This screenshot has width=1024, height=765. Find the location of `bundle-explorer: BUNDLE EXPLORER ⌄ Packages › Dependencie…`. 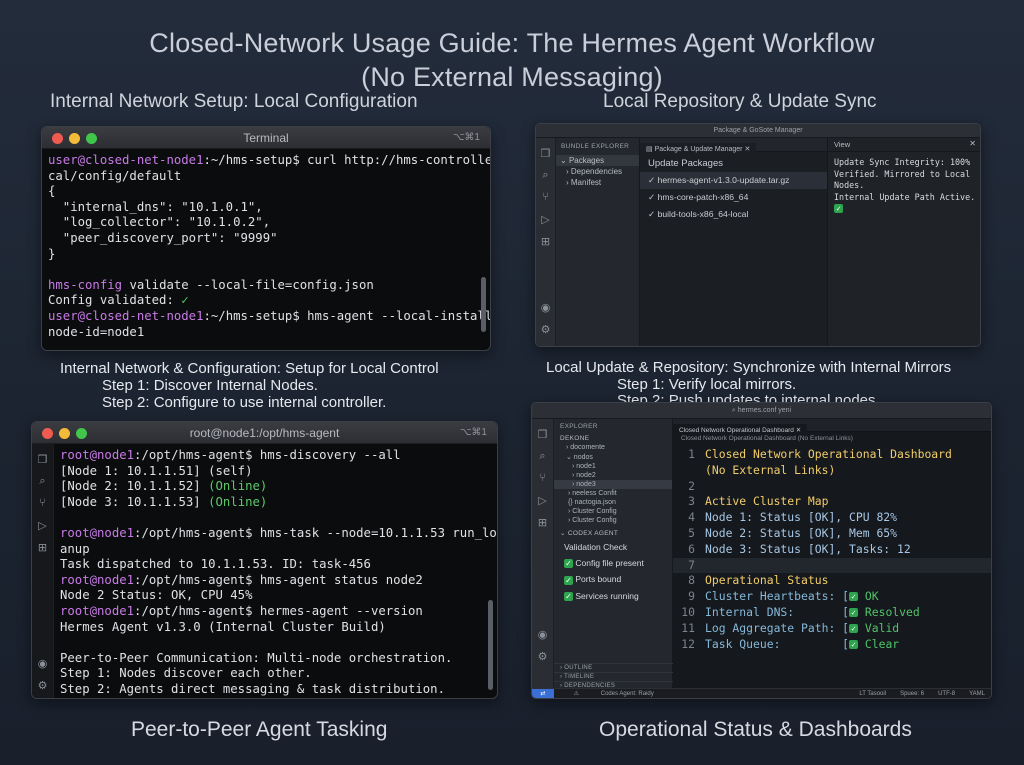

bundle-explorer: BUNDLE EXPLORER ⌄ Packages › Dependencie… is located at coordinates (598, 242).